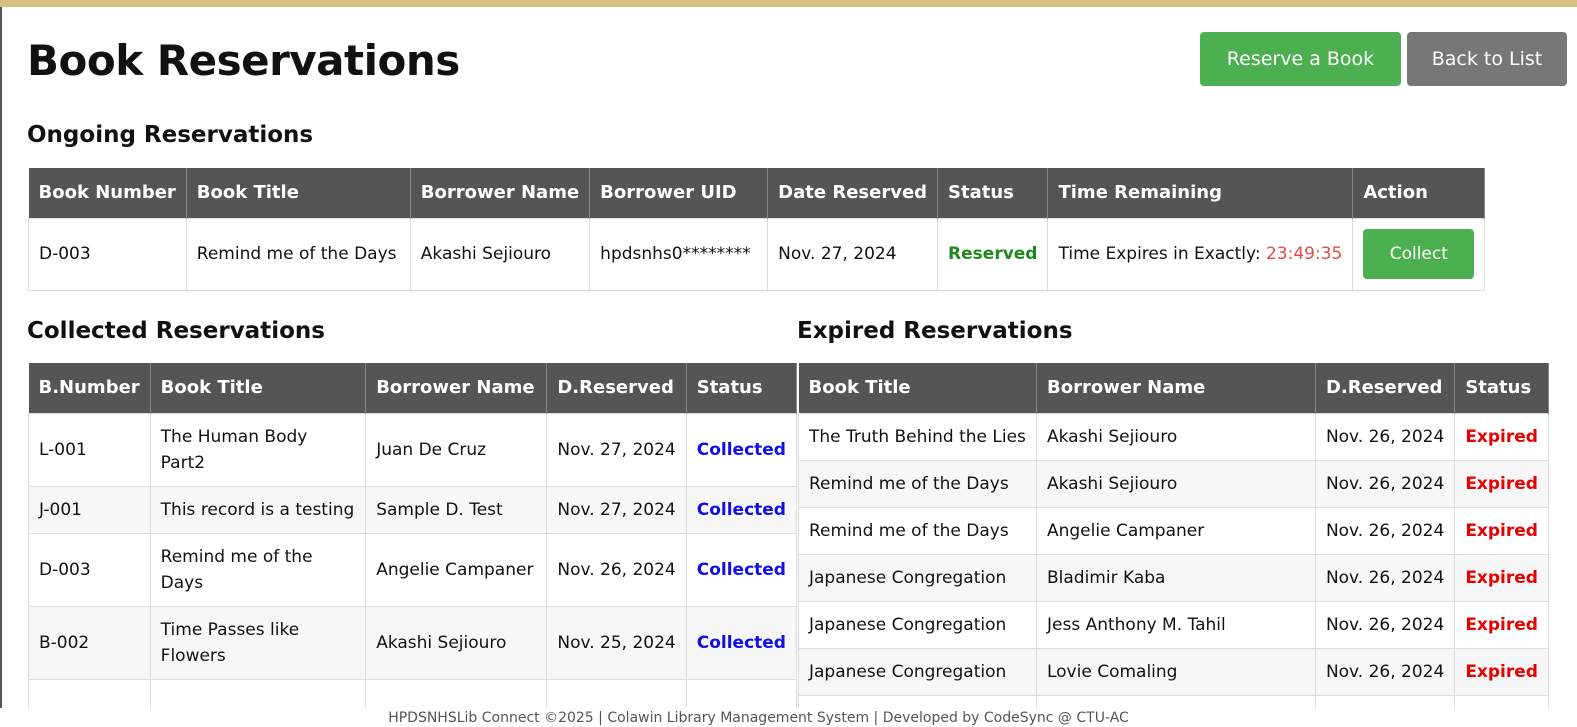 Image resolution: width=1577 pixels, height=727 pixels. What do you see at coordinates (1, 367) in the screenshot?
I see `left-border` at bounding box center [1, 367].